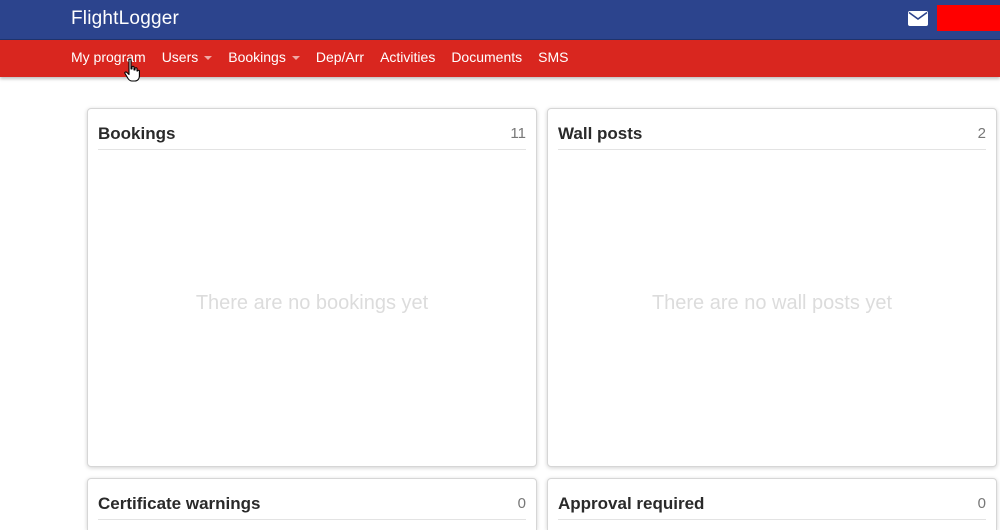  I want to click on nav-item-label: My program, so click(108, 57).